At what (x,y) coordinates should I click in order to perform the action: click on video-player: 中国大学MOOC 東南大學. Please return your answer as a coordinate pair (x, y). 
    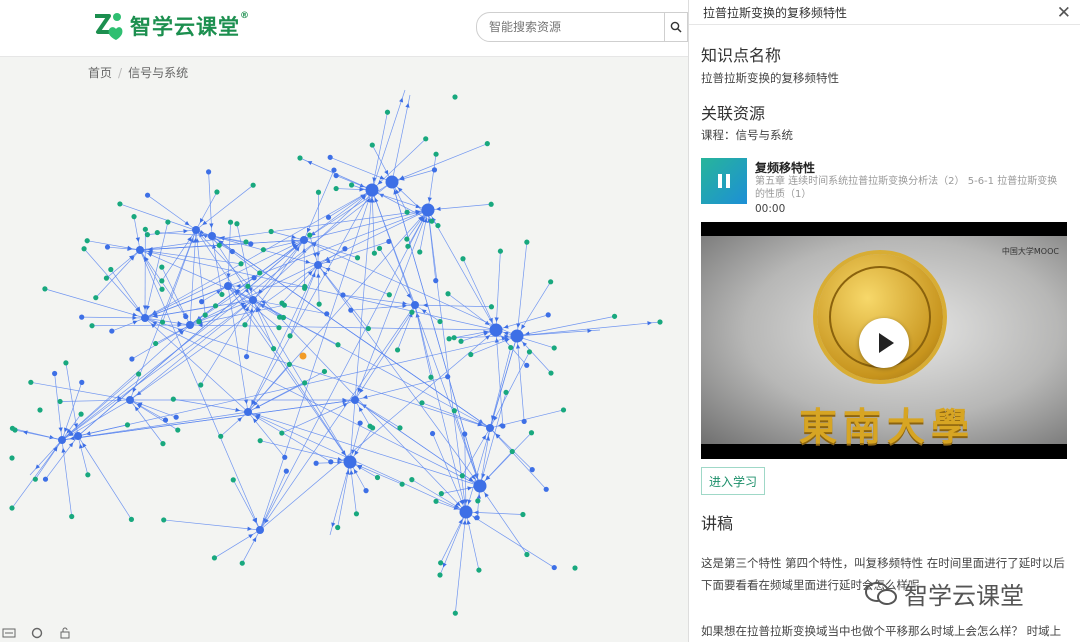
    Looking at the image, I should click on (884, 340).